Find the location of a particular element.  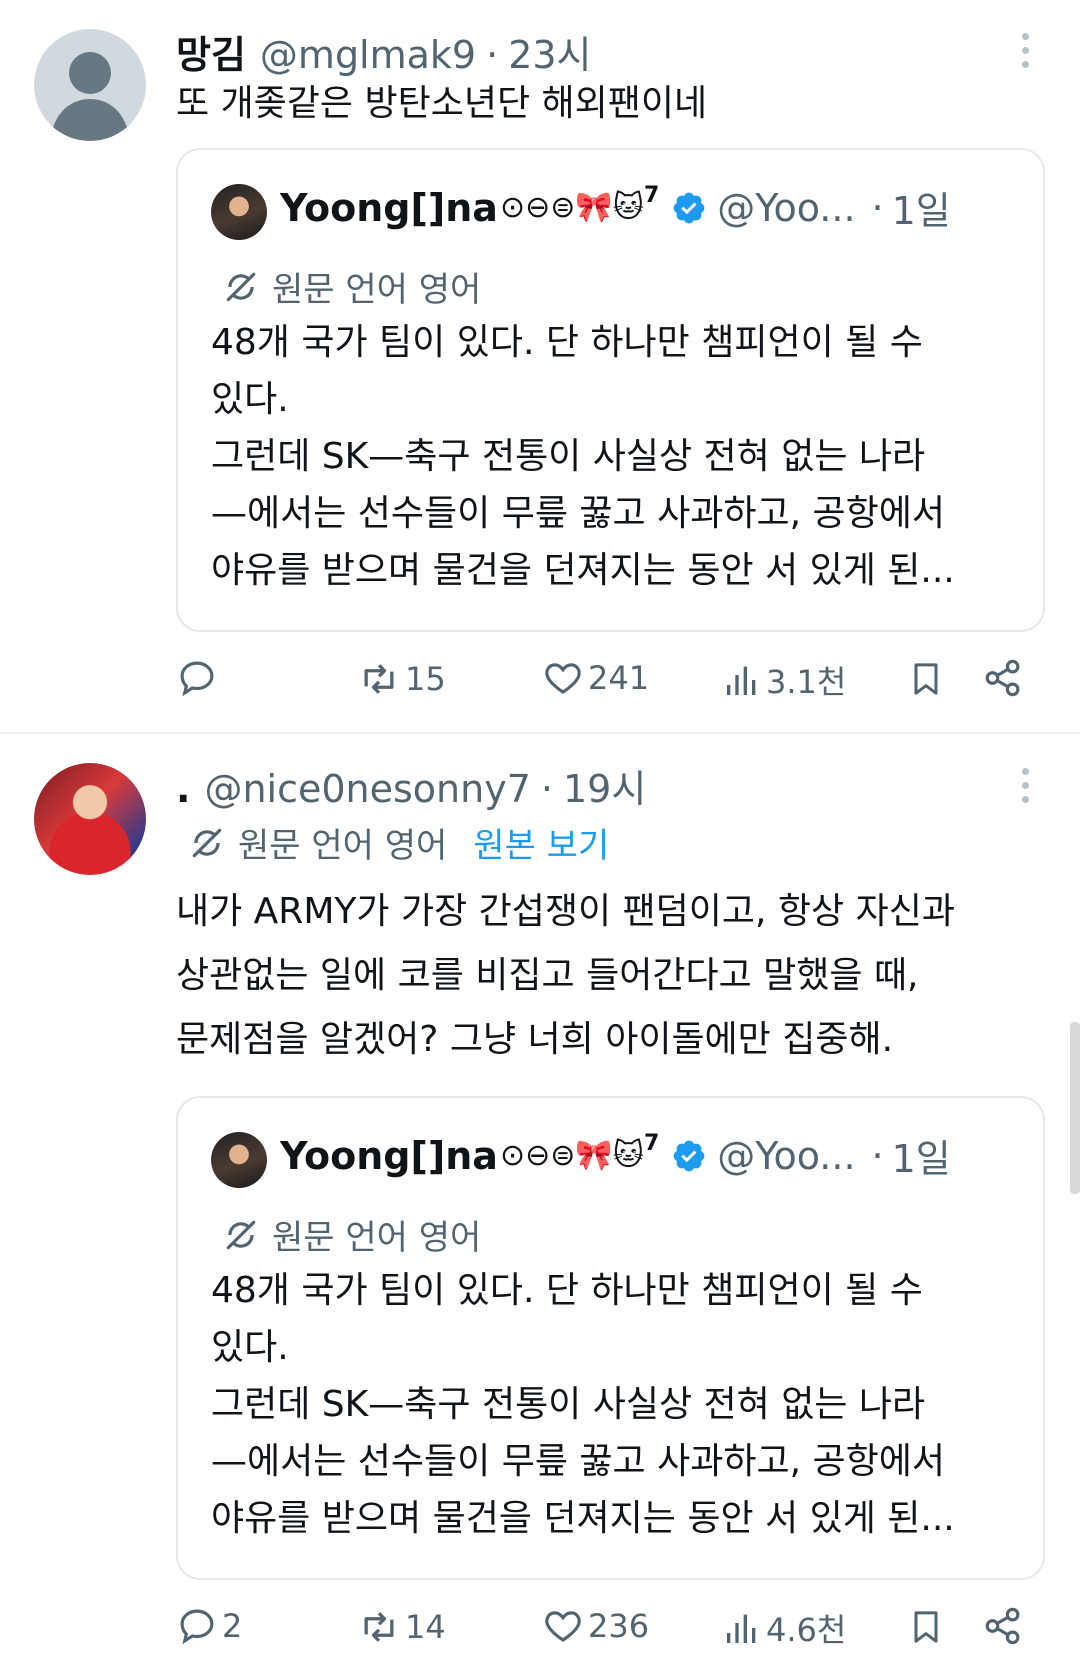

retweet-count: 14 is located at coordinates (425, 1627).